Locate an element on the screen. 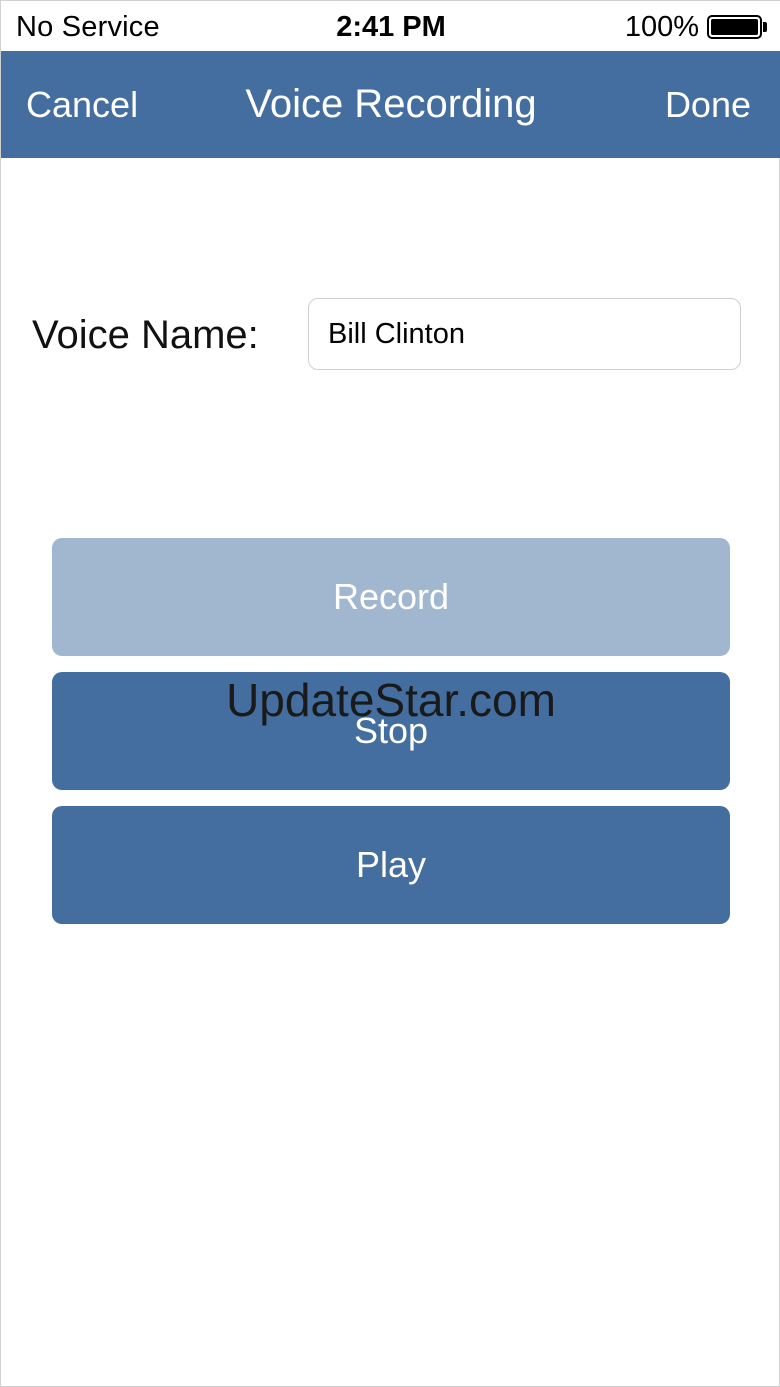 The image size is (780, 1387). stop-button: Stop is located at coordinates (391, 731).